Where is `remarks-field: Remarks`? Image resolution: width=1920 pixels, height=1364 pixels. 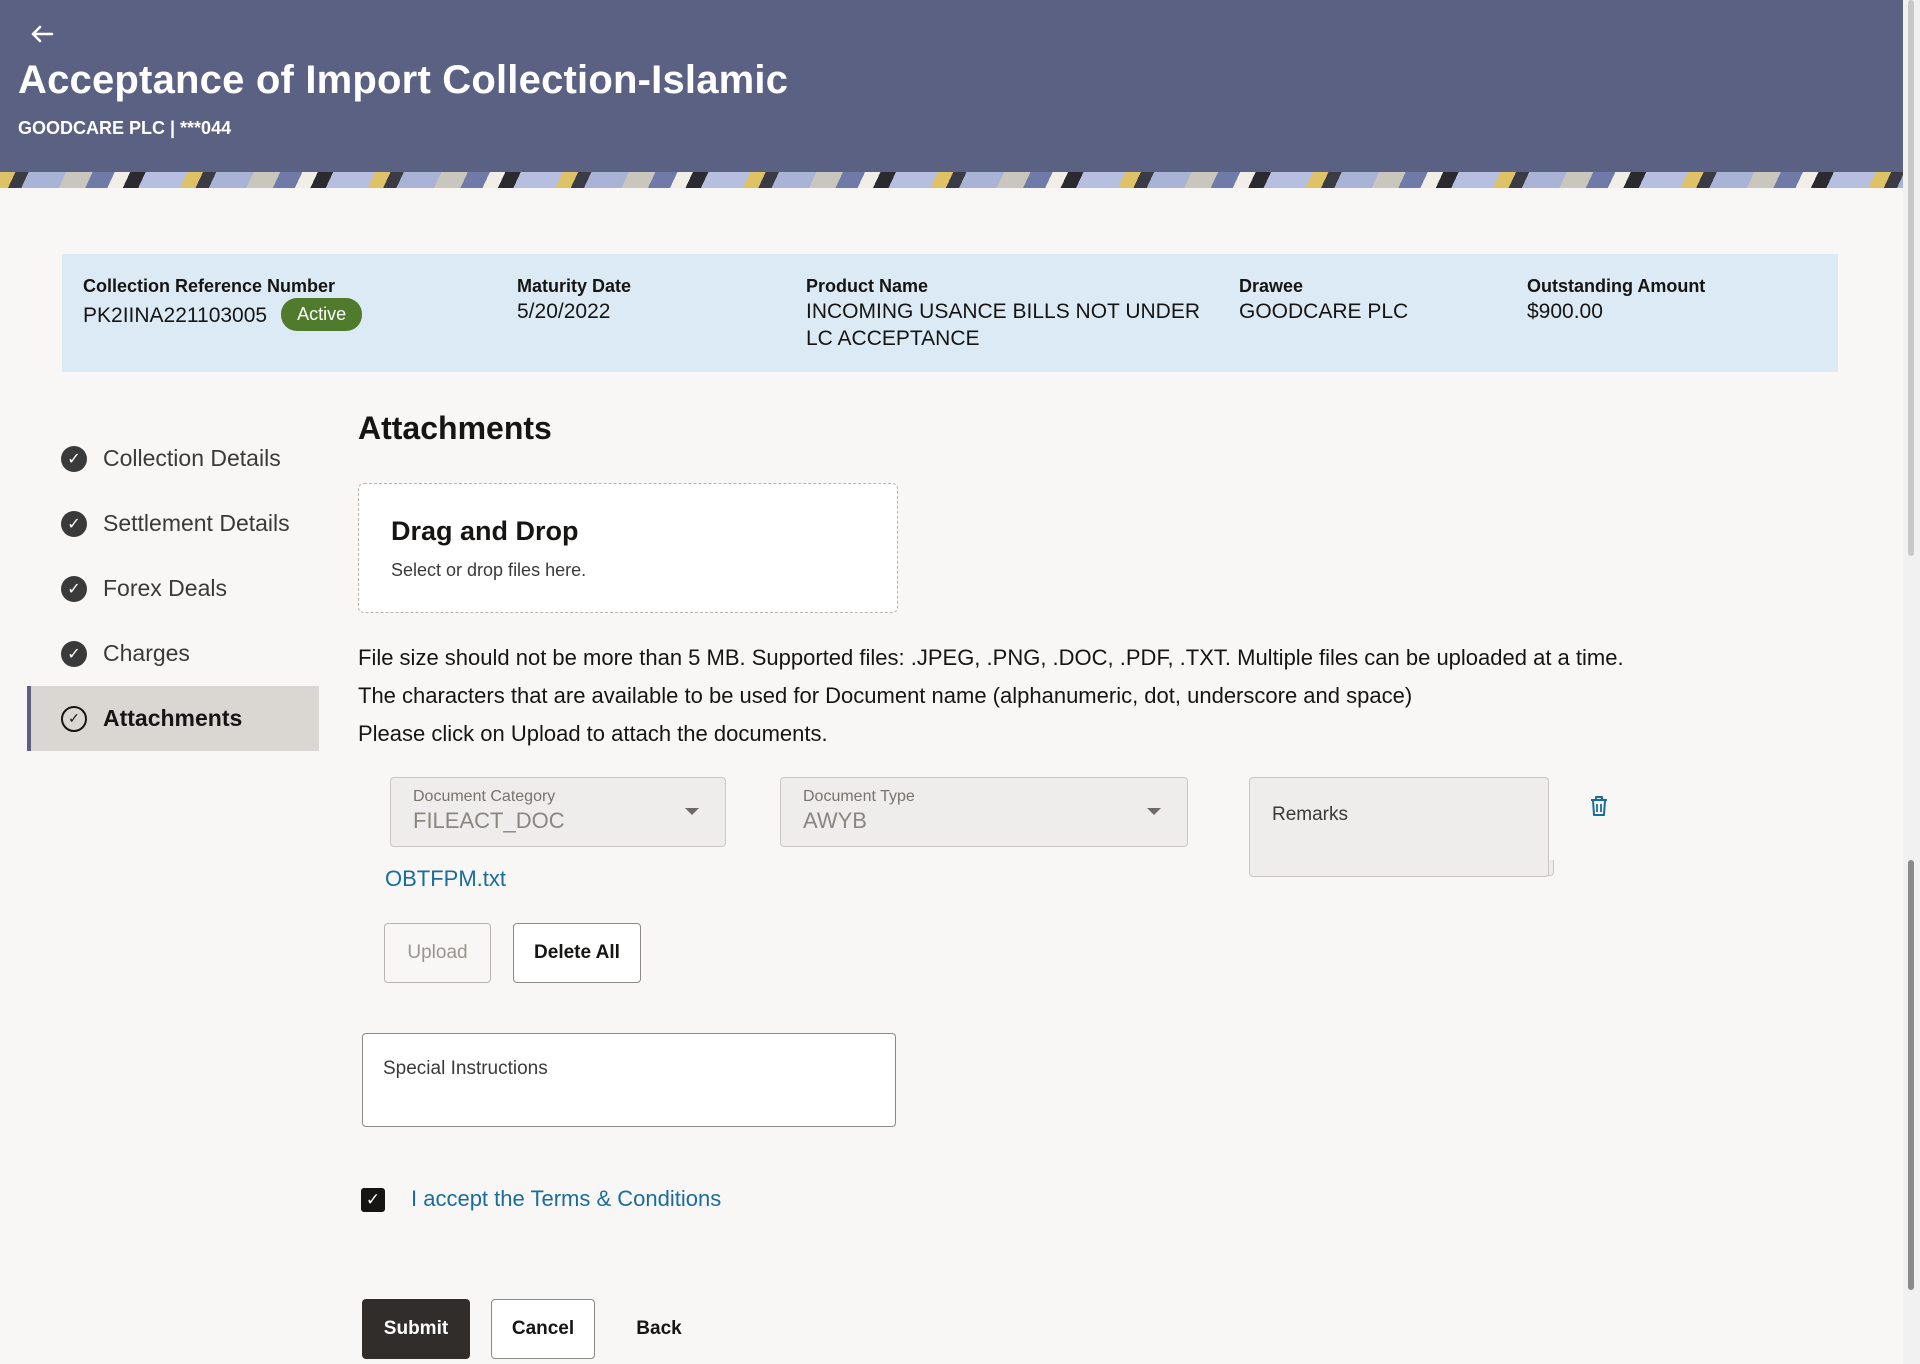 remarks-field: Remarks is located at coordinates (1399, 827).